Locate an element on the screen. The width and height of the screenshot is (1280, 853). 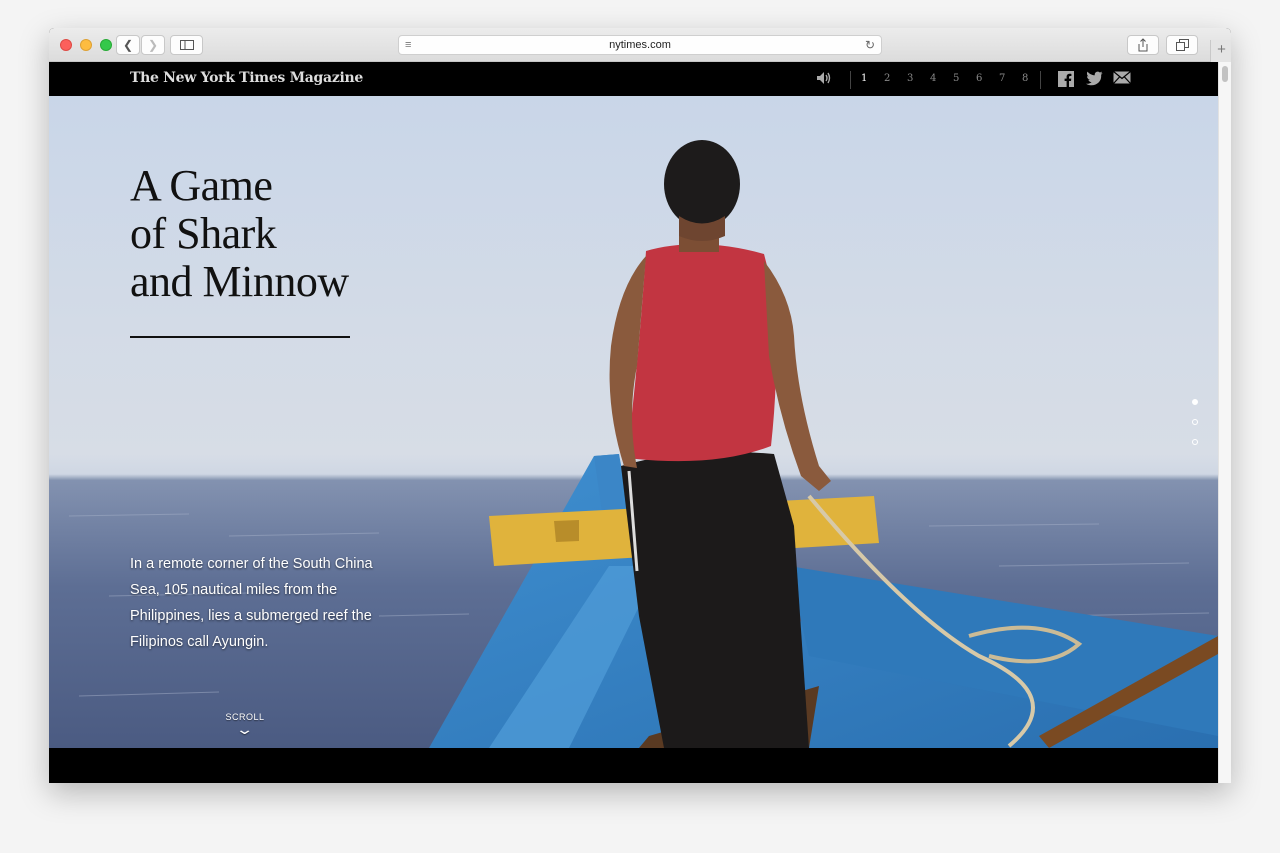
forward-button: ❯ is located at coordinates (153, 45).